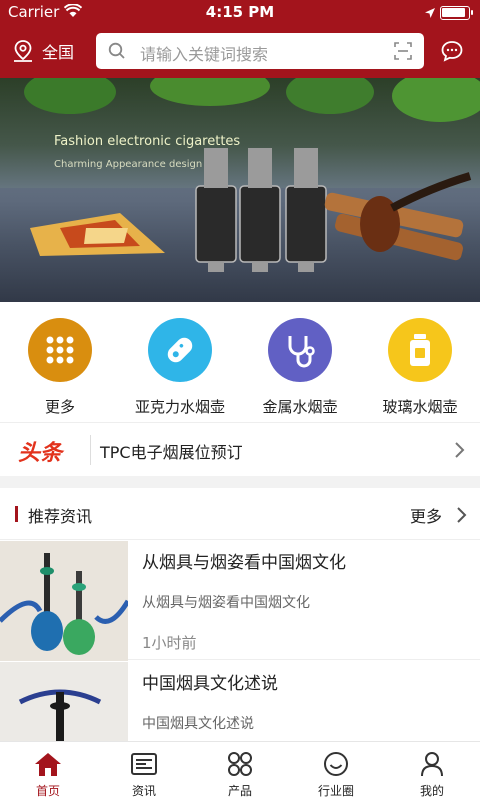 This screenshot has height=800, width=480. Describe the element at coordinates (171, 452) in the screenshot. I see `headline-text: TPC电子烟展位预订` at that location.